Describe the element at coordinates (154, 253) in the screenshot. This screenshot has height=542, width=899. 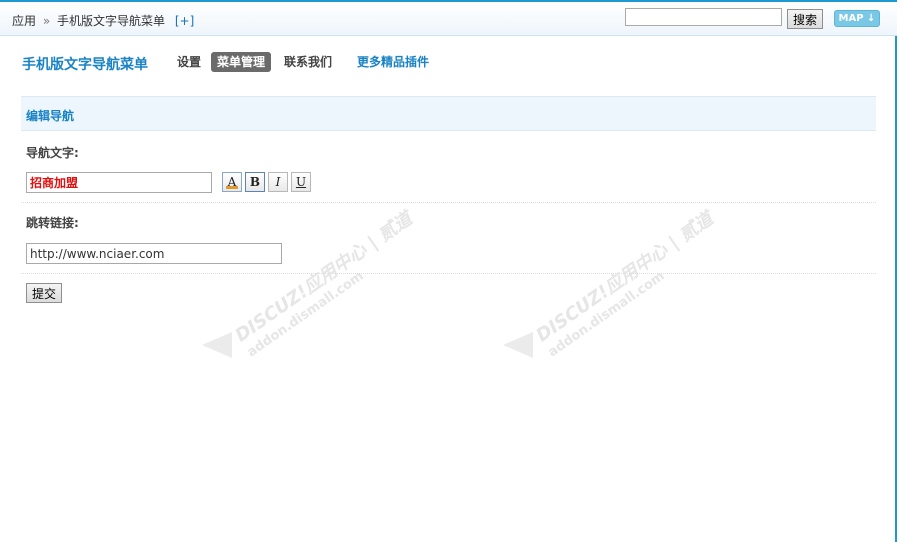
I see `link-url-input` at that location.